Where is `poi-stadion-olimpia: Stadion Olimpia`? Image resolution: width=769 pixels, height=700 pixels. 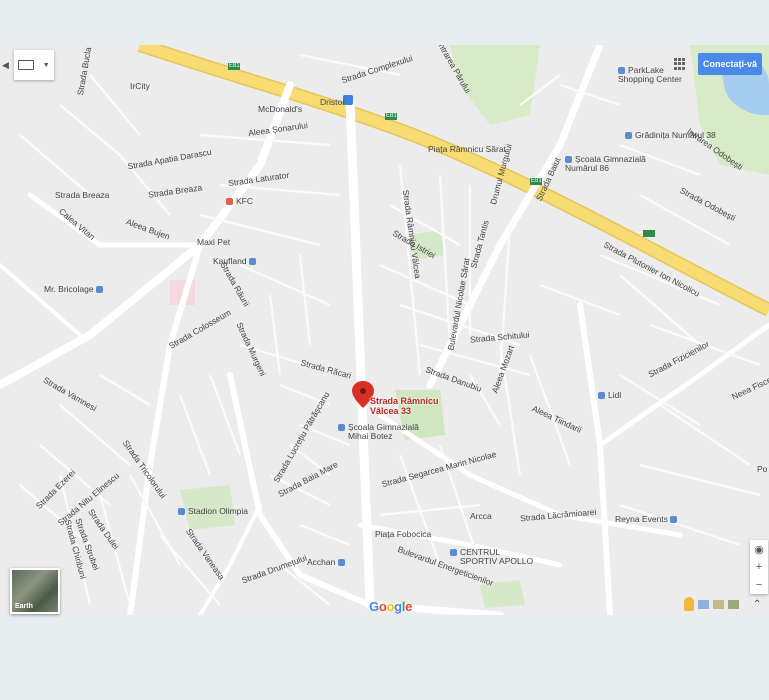 poi-stadion-olimpia: Stadion Olimpia is located at coordinates (213, 511).